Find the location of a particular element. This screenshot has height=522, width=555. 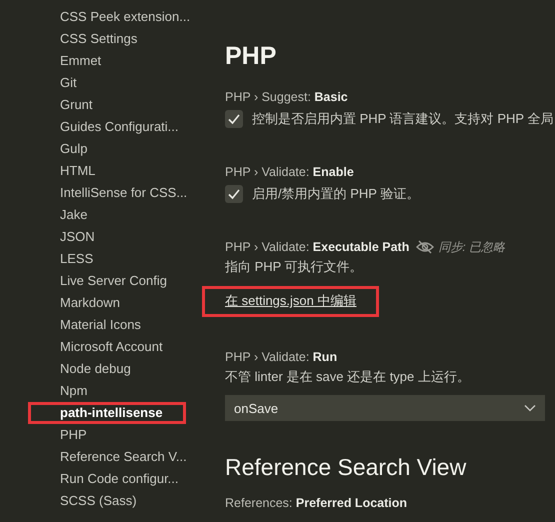

dropdown: onSave is located at coordinates (385, 408).